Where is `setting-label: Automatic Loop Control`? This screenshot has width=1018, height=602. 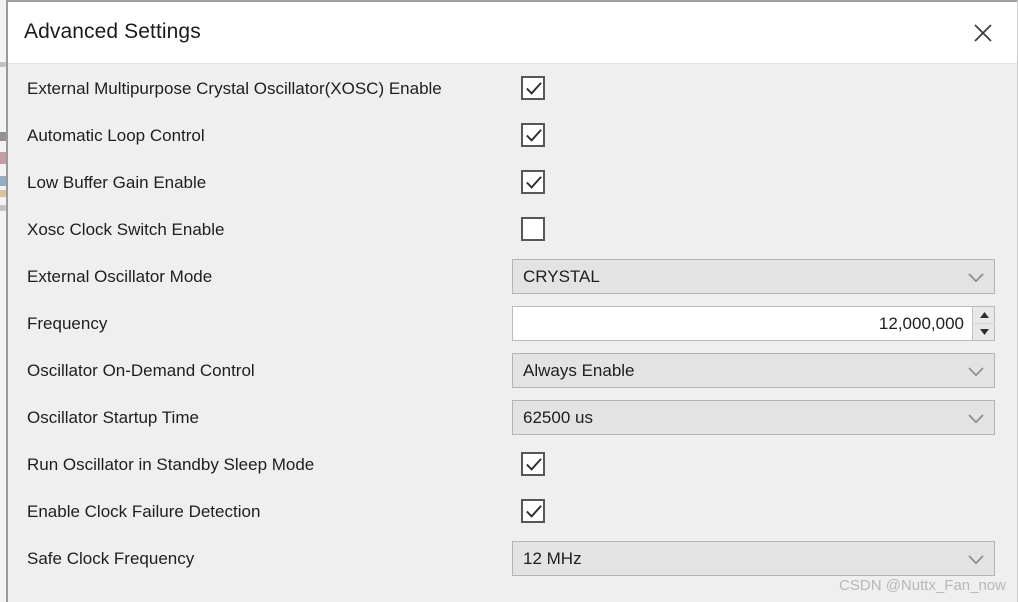 setting-label: Automatic Loop Control is located at coordinates (116, 135).